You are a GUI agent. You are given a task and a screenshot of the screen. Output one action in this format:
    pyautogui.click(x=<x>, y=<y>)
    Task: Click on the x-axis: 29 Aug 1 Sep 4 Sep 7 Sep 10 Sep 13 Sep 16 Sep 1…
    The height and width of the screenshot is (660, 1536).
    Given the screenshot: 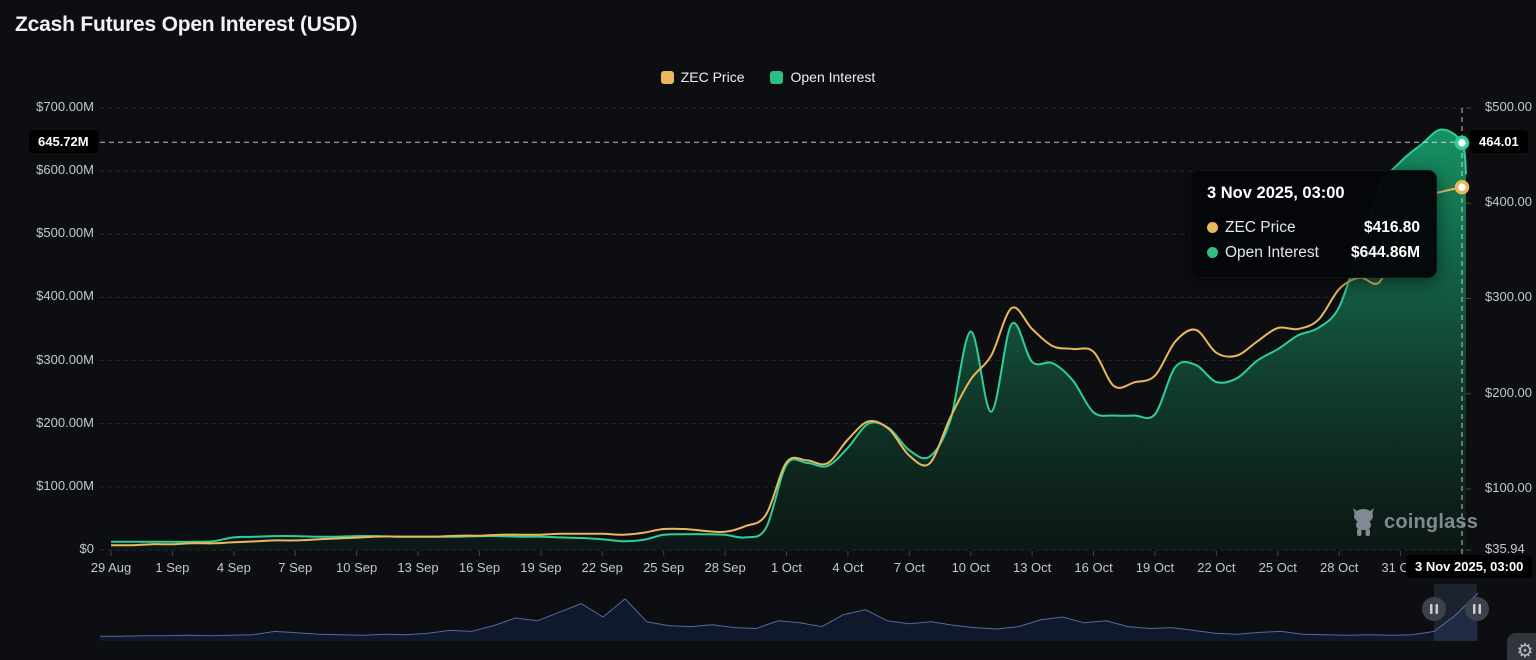 What is the action you would take?
    pyautogui.click(x=768, y=568)
    